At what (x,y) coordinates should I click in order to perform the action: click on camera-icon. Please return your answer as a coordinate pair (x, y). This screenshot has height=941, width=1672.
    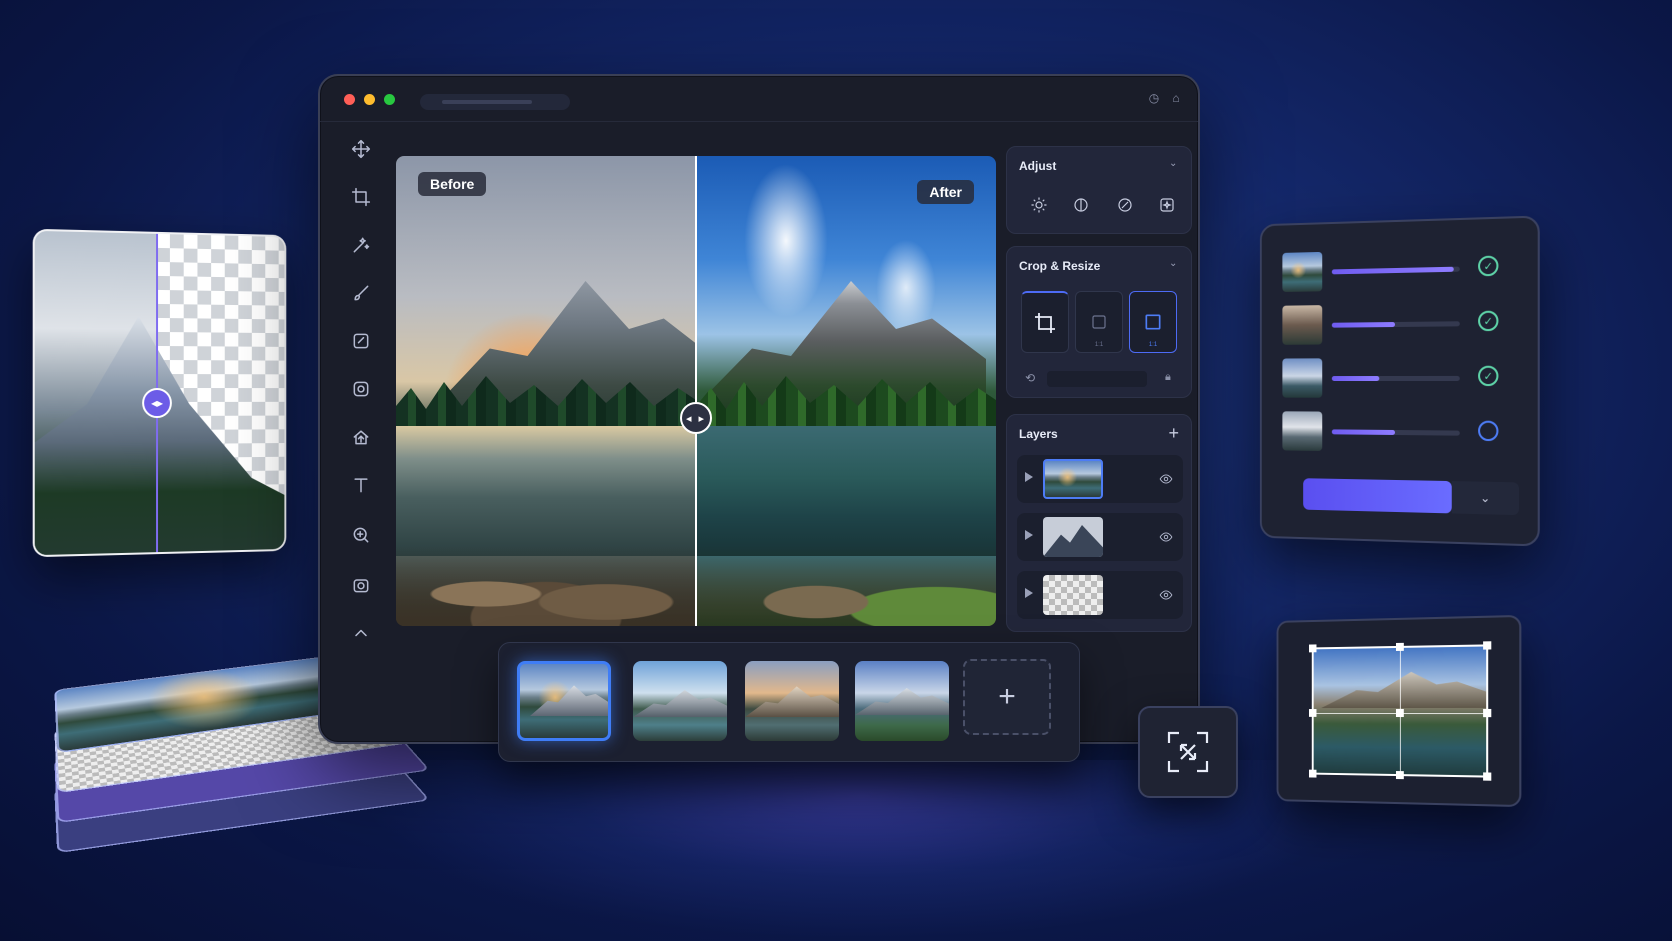
    Looking at the image, I should click on (361, 585).